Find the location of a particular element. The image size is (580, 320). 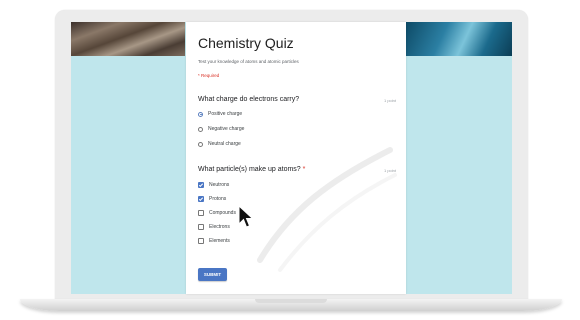

question-1-text: What charge do electrons carry? is located at coordinates (249, 99).